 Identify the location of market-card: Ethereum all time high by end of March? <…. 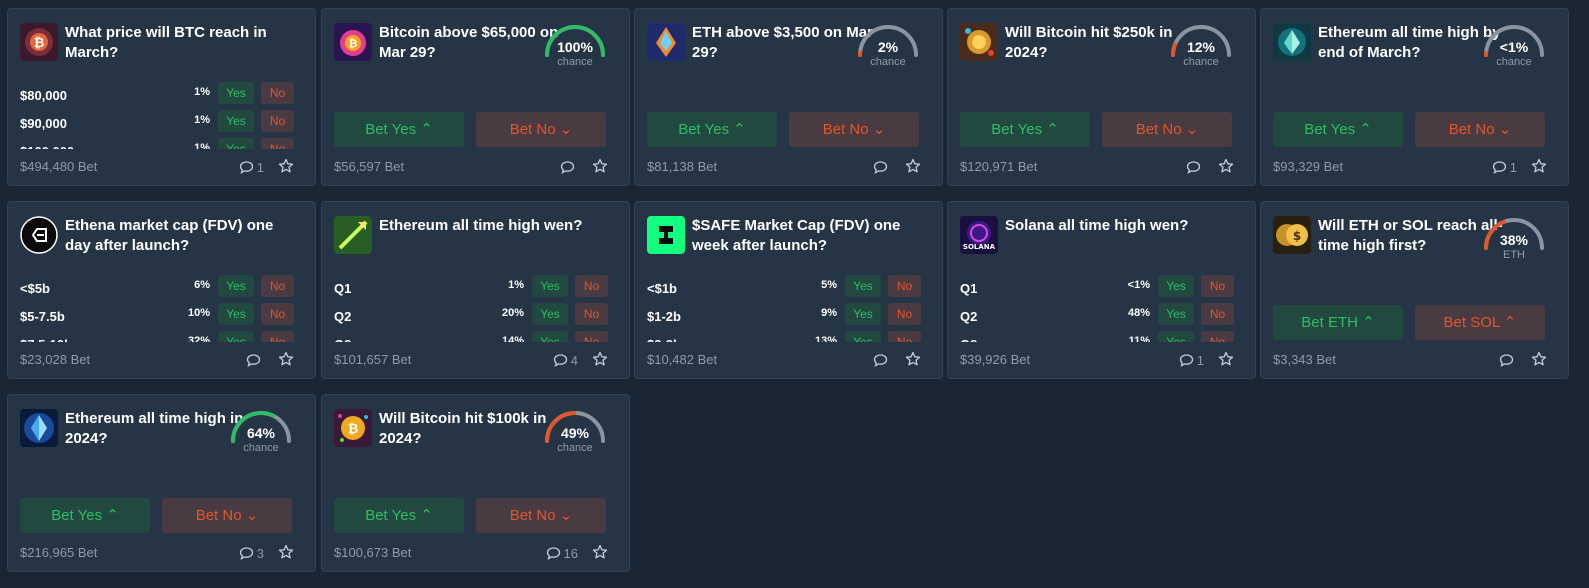
(1414, 97).